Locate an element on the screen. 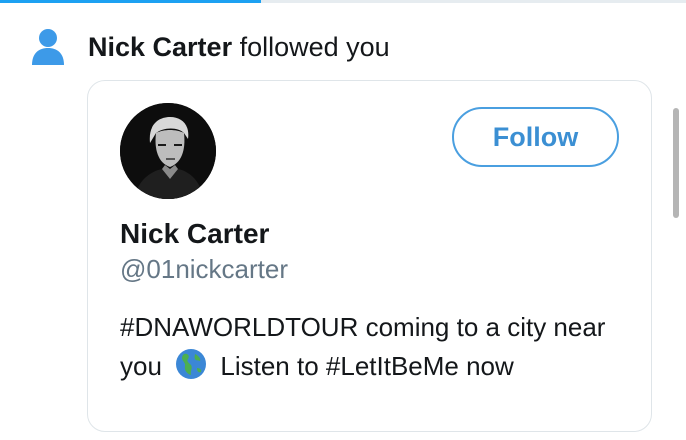 The height and width of the screenshot is (440, 686). profile-display-name: Nick Carter is located at coordinates (194, 234).